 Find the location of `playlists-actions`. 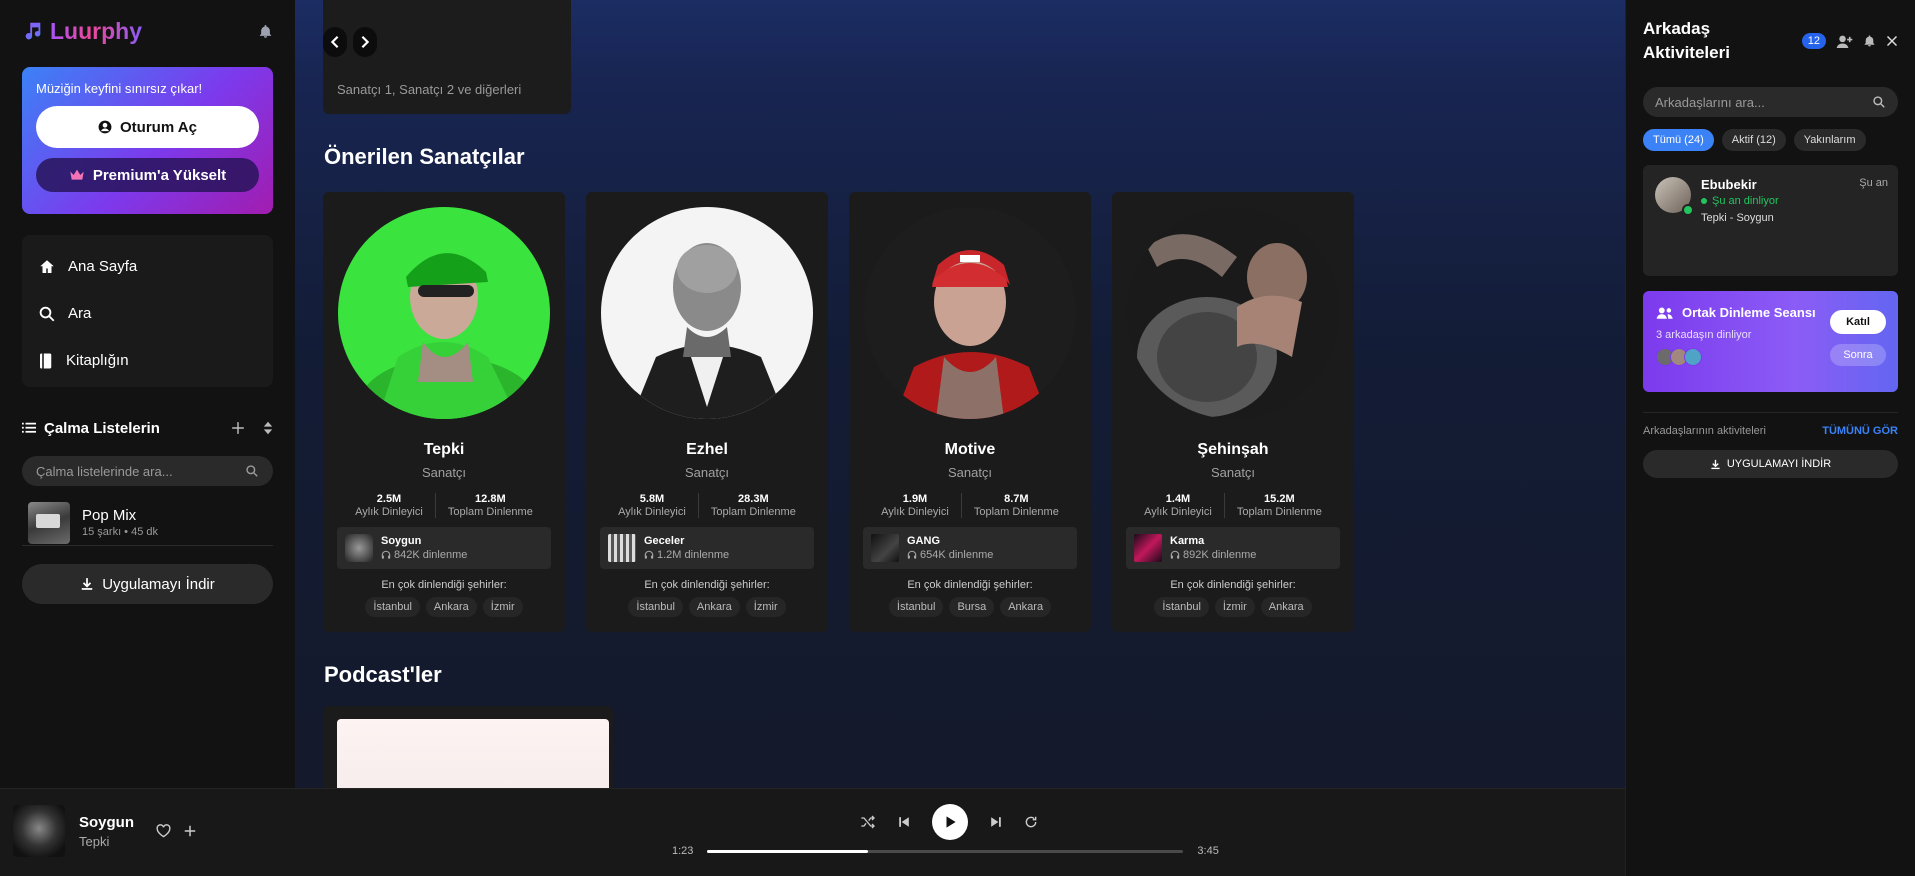

playlists-actions is located at coordinates (252, 428).